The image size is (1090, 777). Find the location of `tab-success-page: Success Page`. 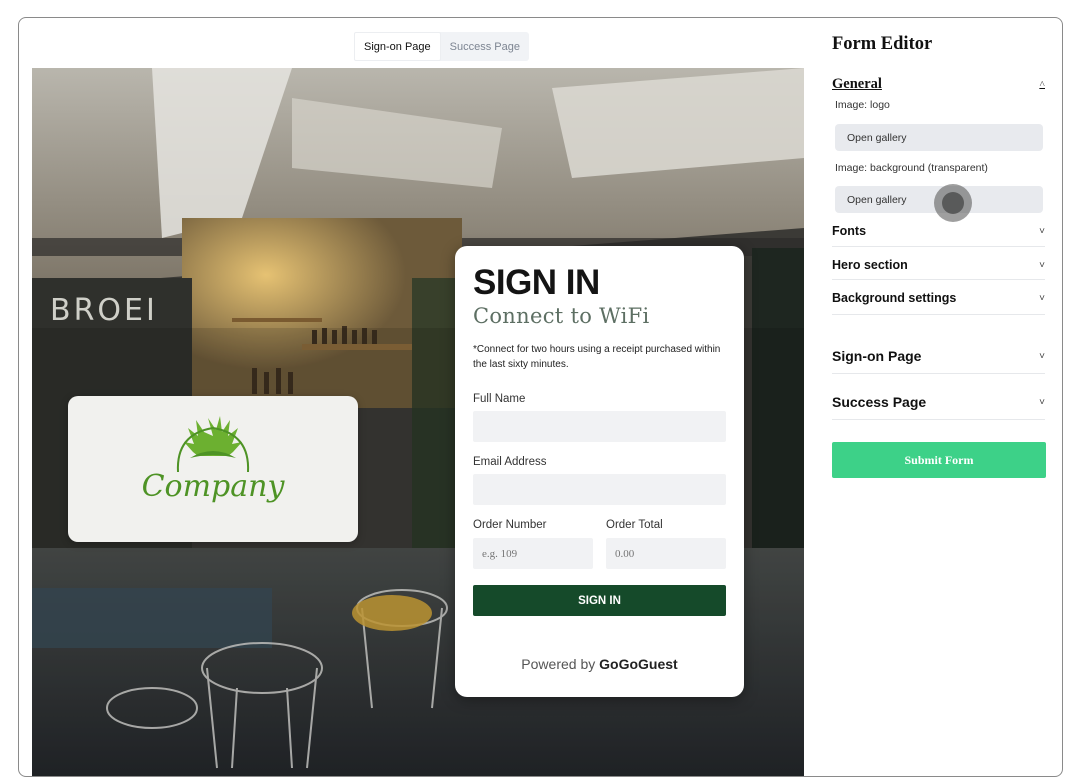

tab-success-page: Success Page is located at coordinates (485, 46).